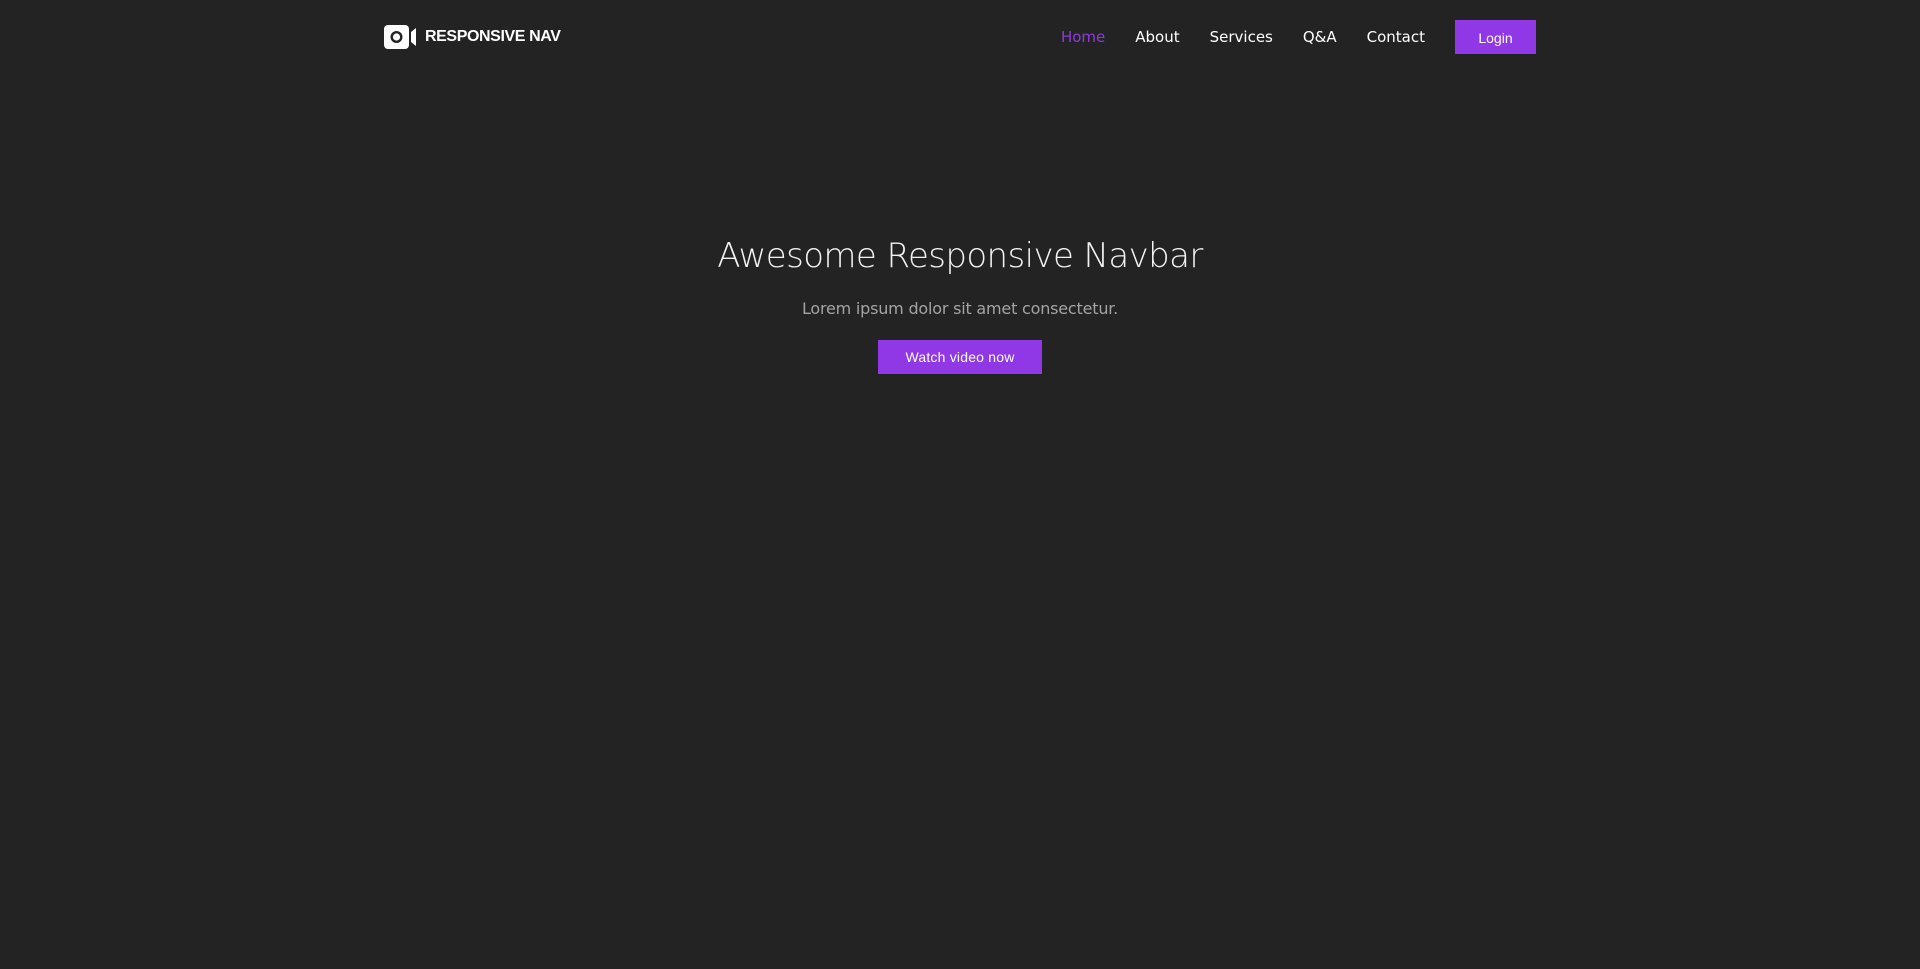 The height and width of the screenshot is (969, 1920). What do you see at coordinates (960, 308) in the screenshot?
I see `hero-subtitle: Lorem ipsum dolor sit amet consectetur.` at bounding box center [960, 308].